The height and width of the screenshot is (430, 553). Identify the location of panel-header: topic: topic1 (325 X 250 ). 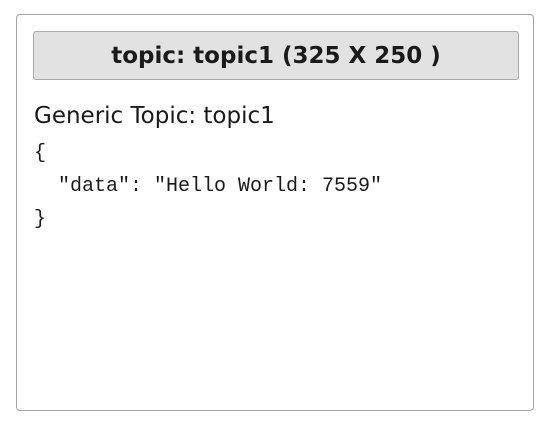
(276, 55).